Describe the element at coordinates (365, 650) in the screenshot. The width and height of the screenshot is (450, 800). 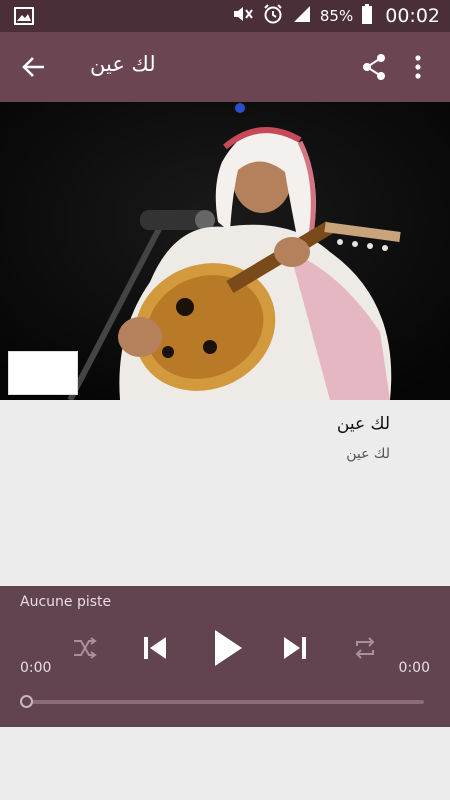
I see `repeat-icon` at that location.